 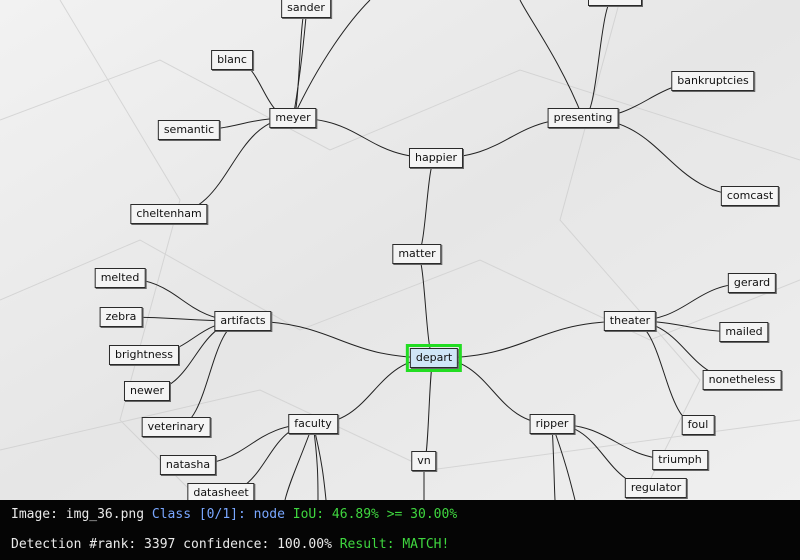 I want to click on node-semantic: semantic, so click(x=189, y=130).